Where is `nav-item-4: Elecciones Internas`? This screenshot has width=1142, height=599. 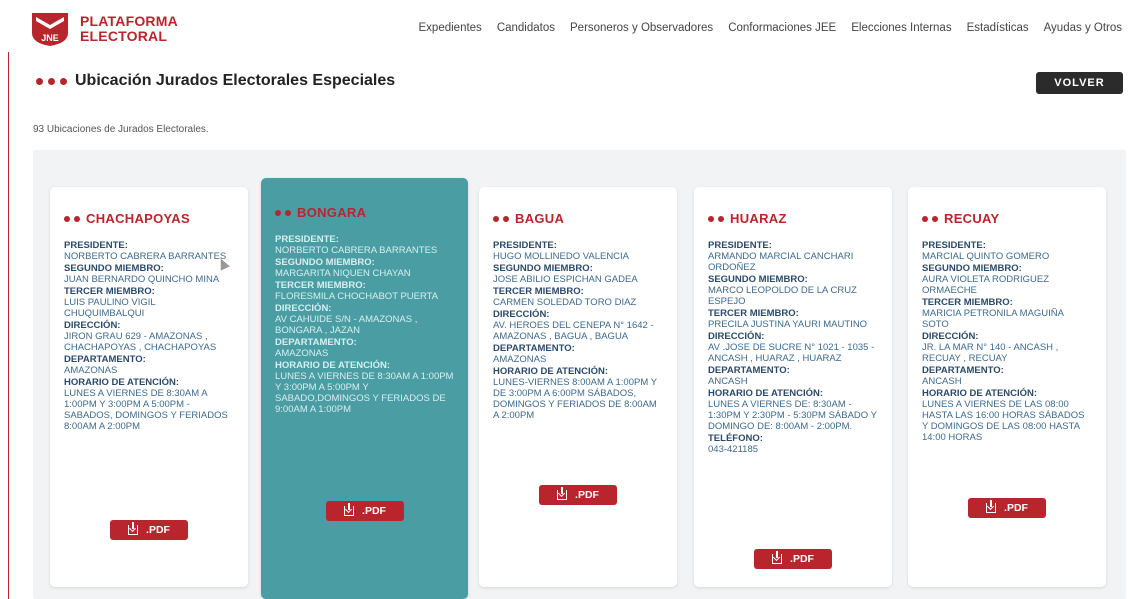 nav-item-4: Elecciones Internas is located at coordinates (901, 28).